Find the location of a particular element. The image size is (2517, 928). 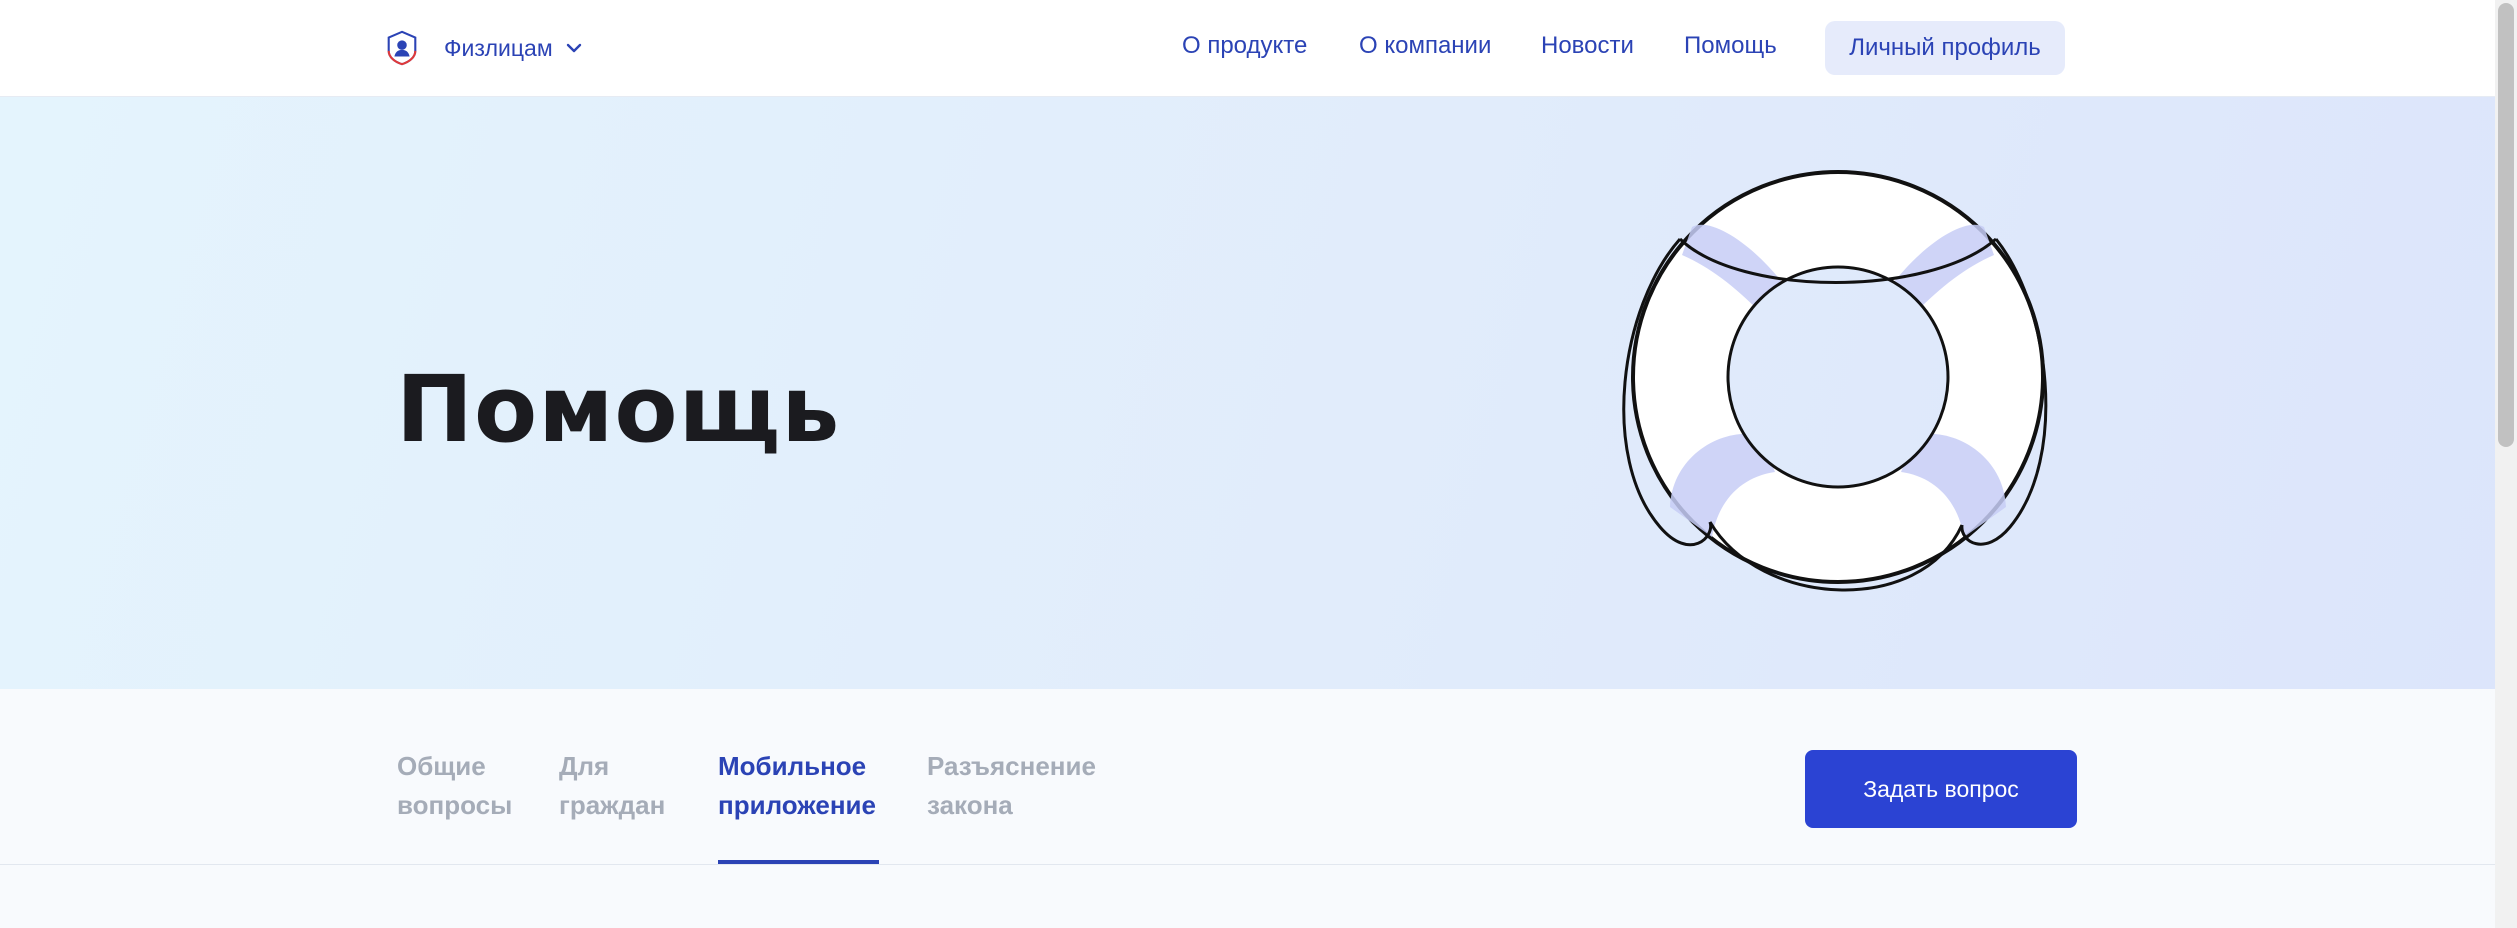

shield-person-logo-icon is located at coordinates (402, 48).